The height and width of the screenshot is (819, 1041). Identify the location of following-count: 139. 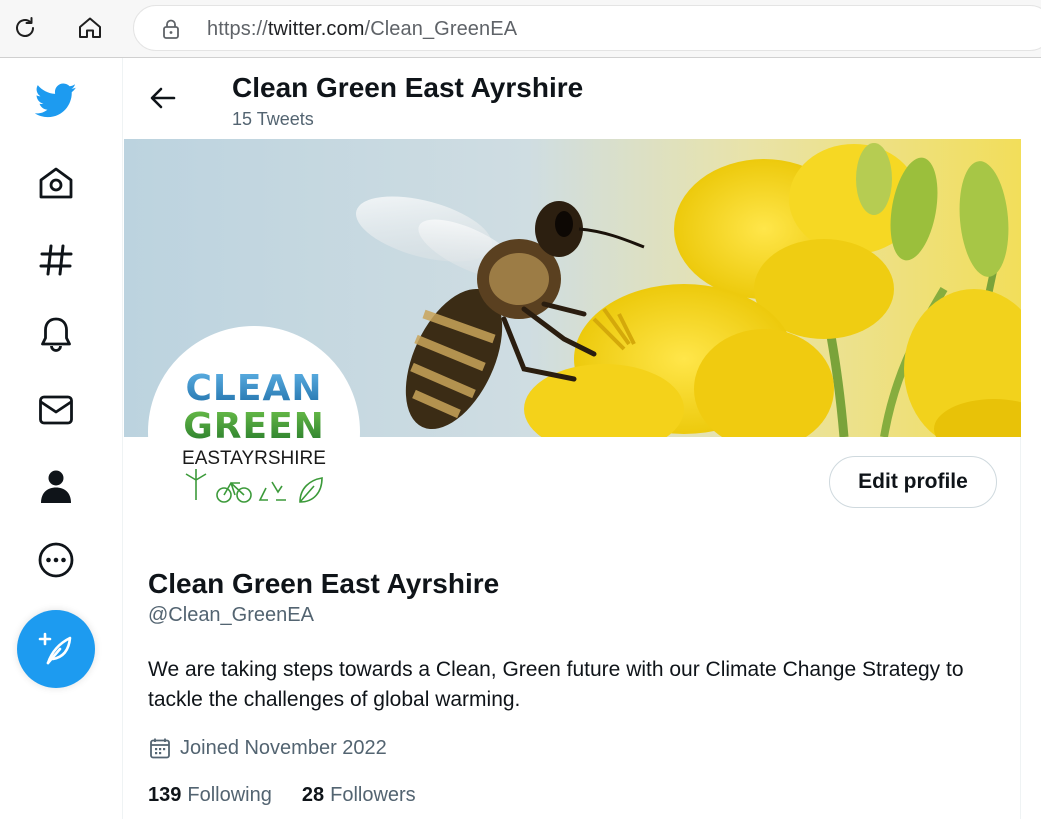
(165, 795).